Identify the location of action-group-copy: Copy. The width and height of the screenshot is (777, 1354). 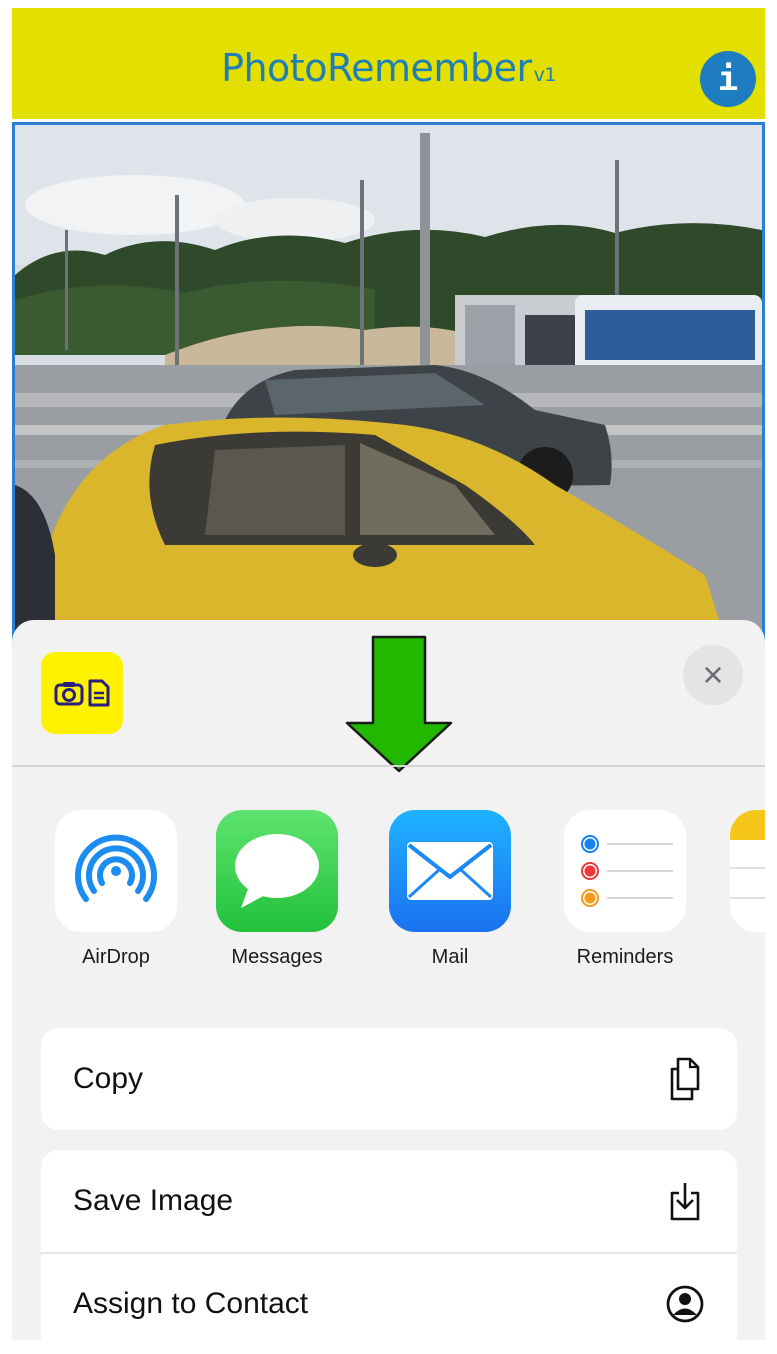
(389, 1079).